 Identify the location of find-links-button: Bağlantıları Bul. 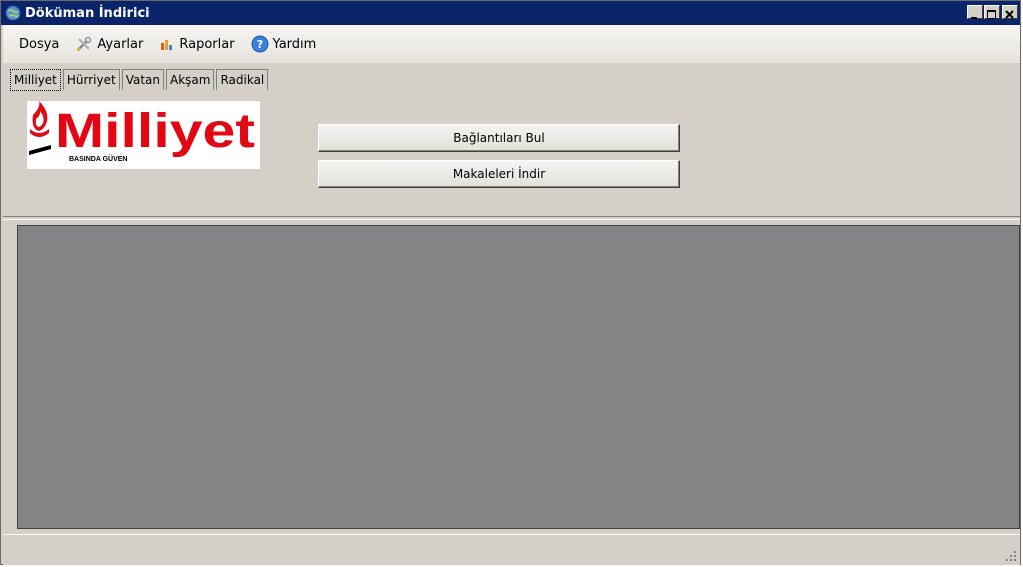
(499, 138).